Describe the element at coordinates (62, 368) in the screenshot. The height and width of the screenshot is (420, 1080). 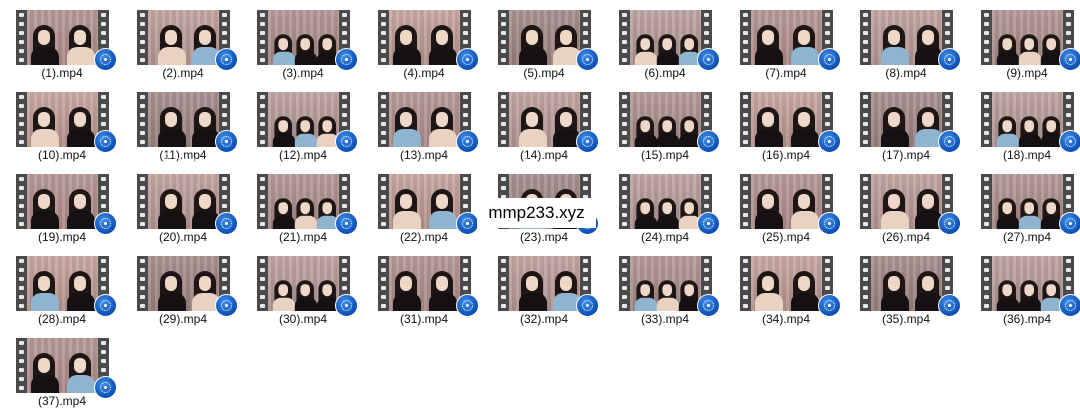
I see `file-item: (37).mp4` at that location.